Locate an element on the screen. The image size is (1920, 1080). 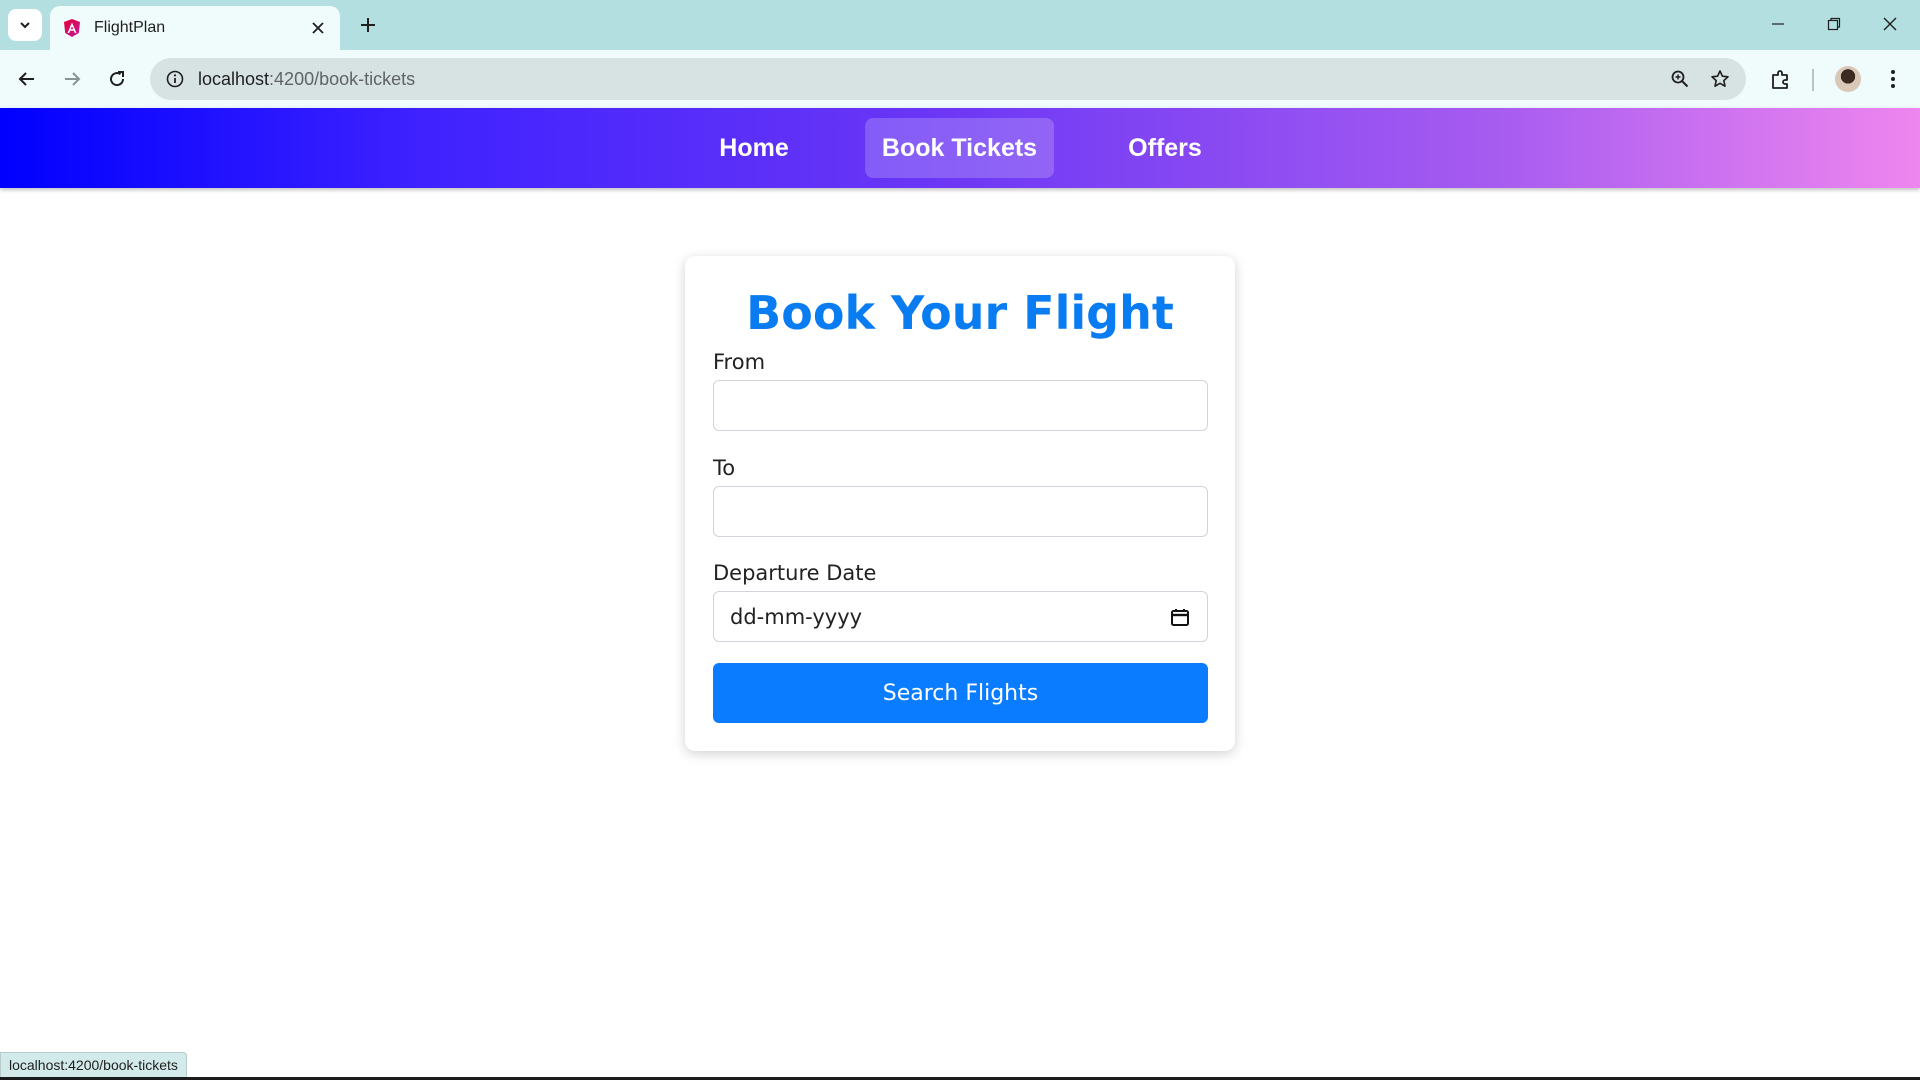
reload-icon is located at coordinates (117, 79).